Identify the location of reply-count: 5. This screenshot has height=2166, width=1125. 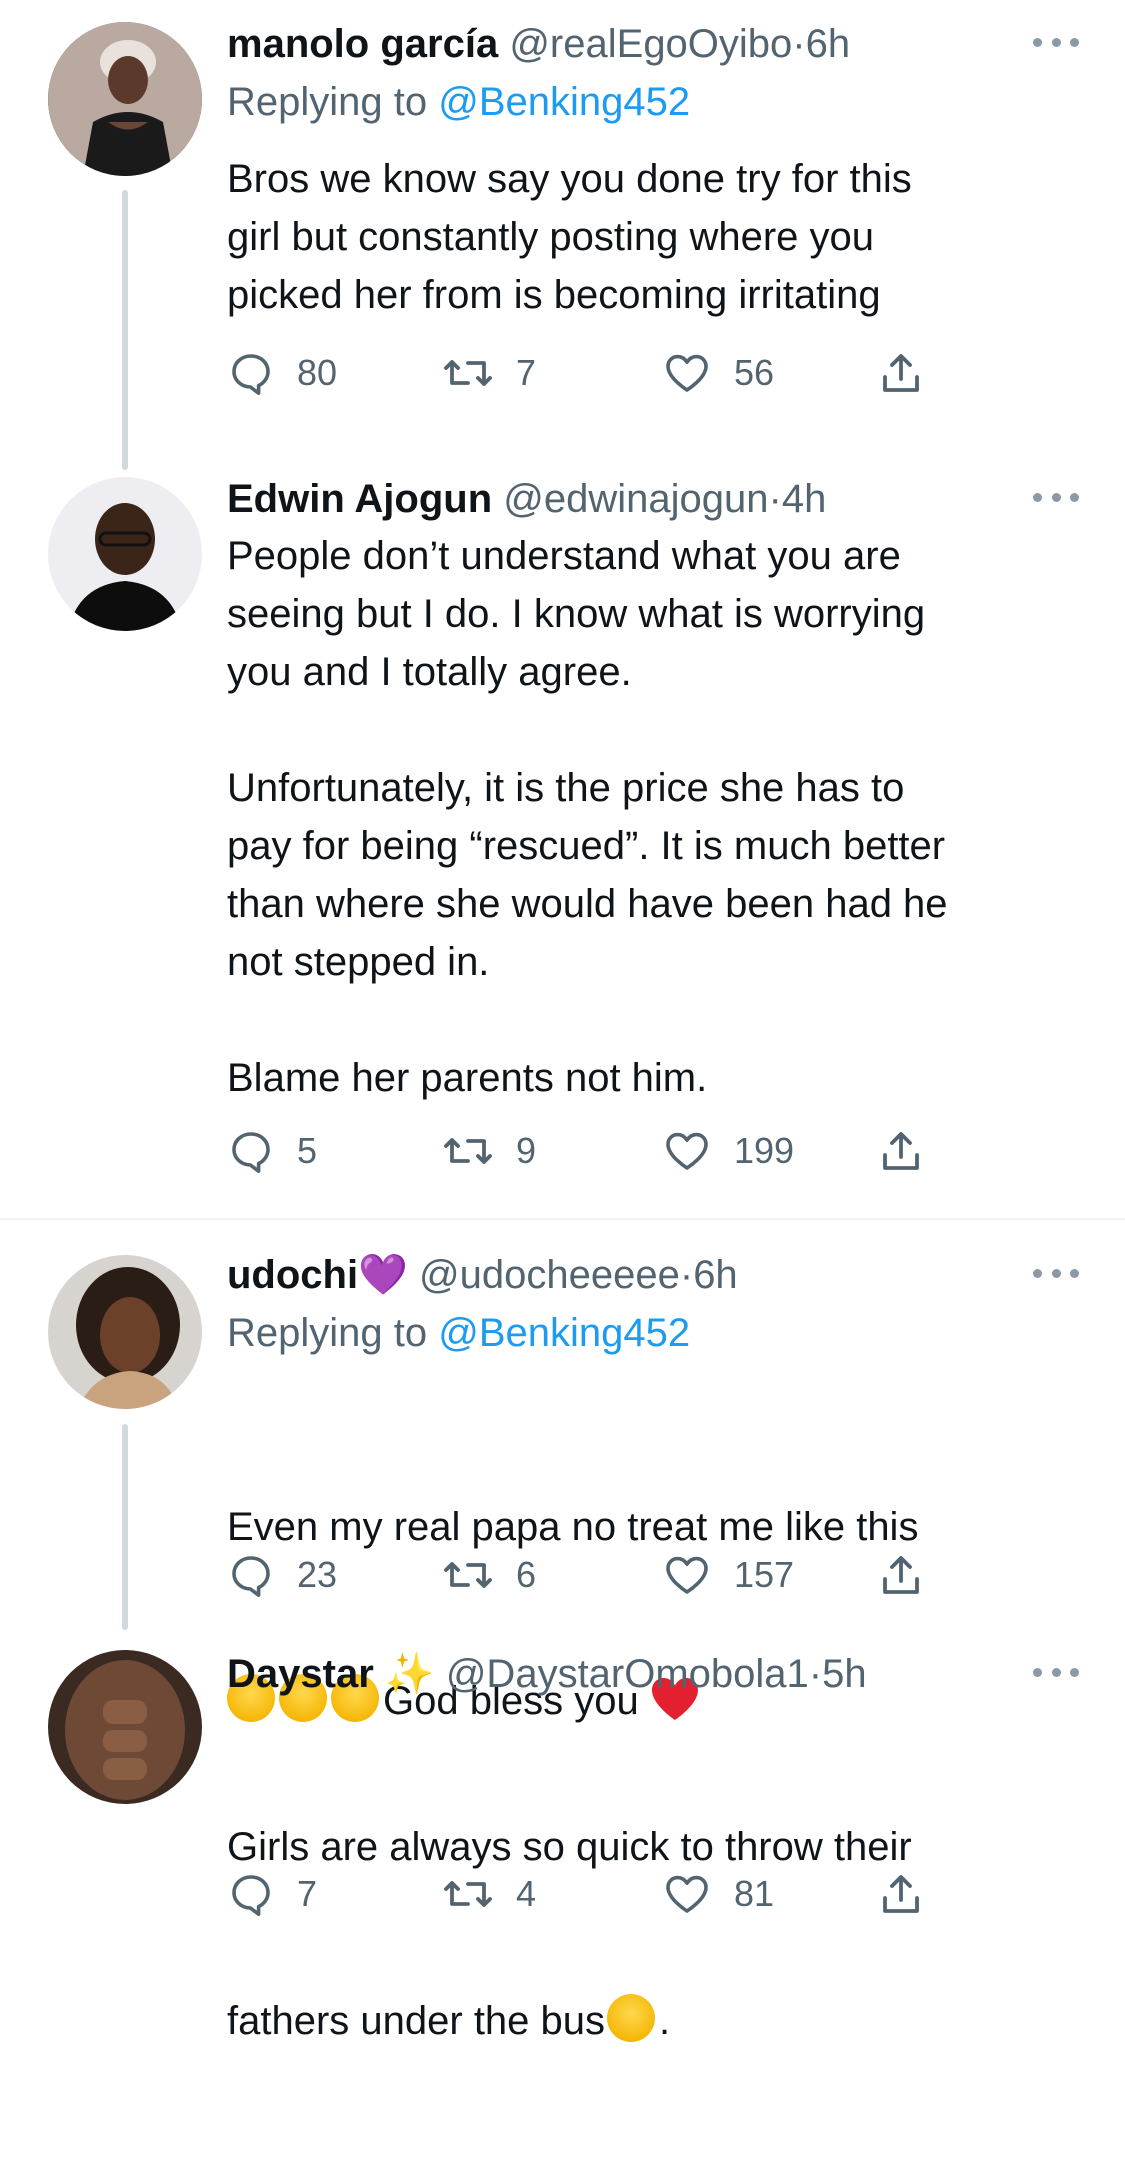
(307, 1150).